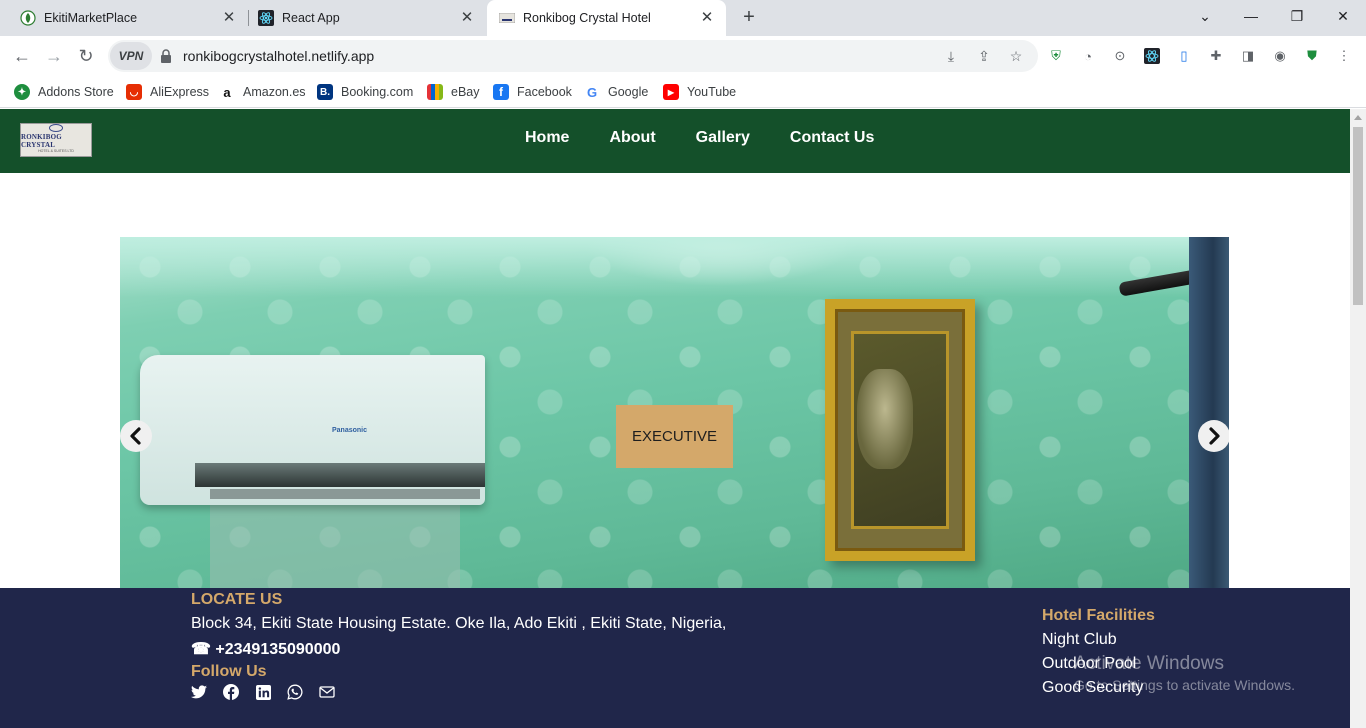 The height and width of the screenshot is (728, 1366). What do you see at coordinates (435, 92) in the screenshot?
I see `ebay-icon` at bounding box center [435, 92].